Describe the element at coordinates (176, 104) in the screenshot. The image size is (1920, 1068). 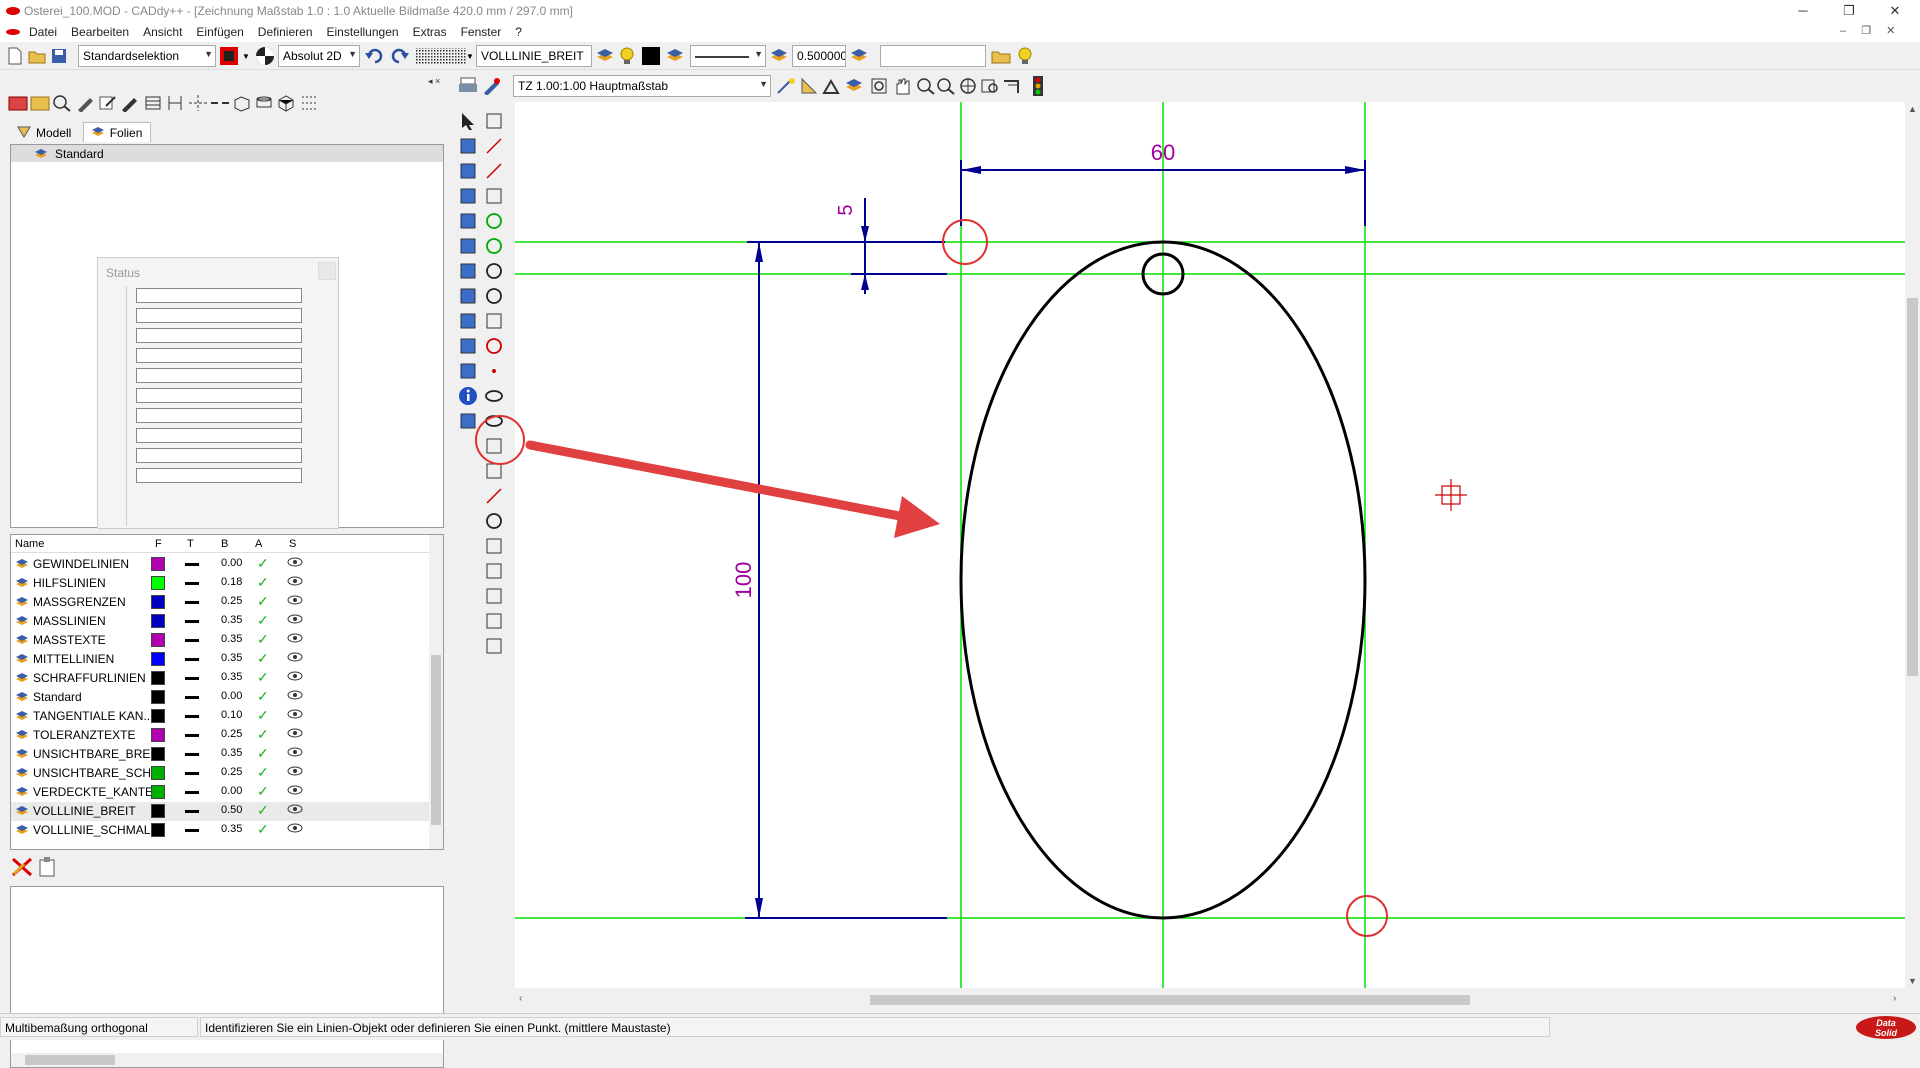
I see `dimension-icon` at that location.